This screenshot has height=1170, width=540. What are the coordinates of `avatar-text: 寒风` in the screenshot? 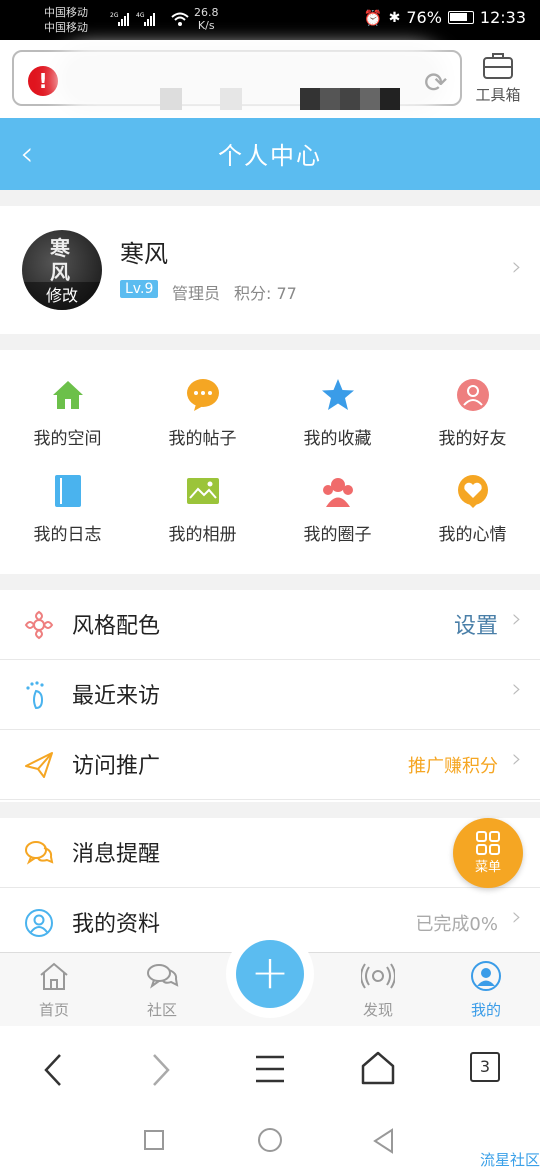 It's located at (60, 260).